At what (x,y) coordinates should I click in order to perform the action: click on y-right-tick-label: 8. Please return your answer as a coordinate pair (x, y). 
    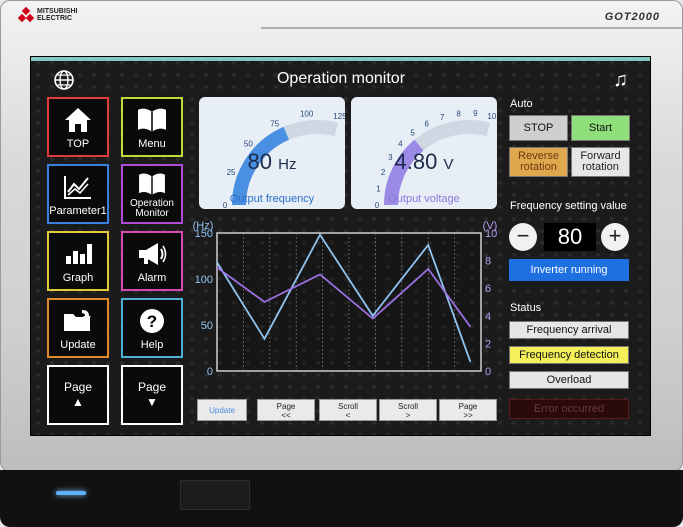
    Looking at the image, I should click on (488, 262).